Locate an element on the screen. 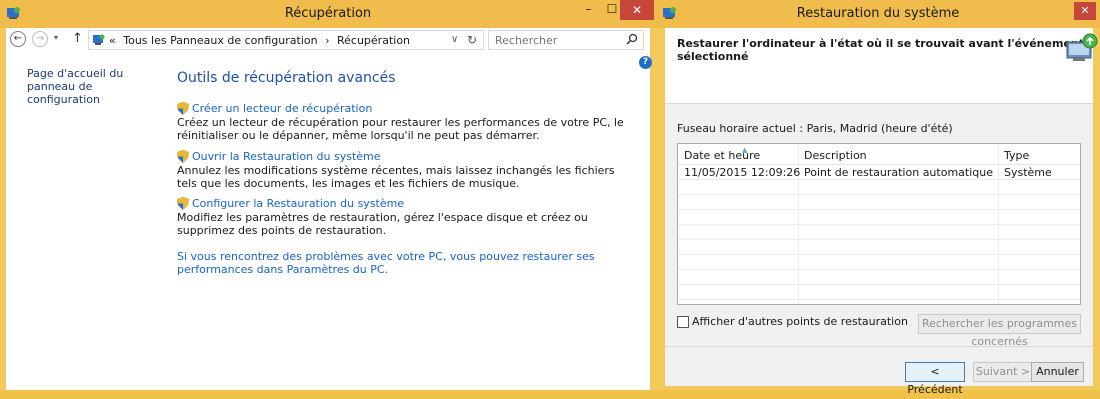 This screenshot has height=399, width=1100. window-title: Restauration du système is located at coordinates (878, 13).